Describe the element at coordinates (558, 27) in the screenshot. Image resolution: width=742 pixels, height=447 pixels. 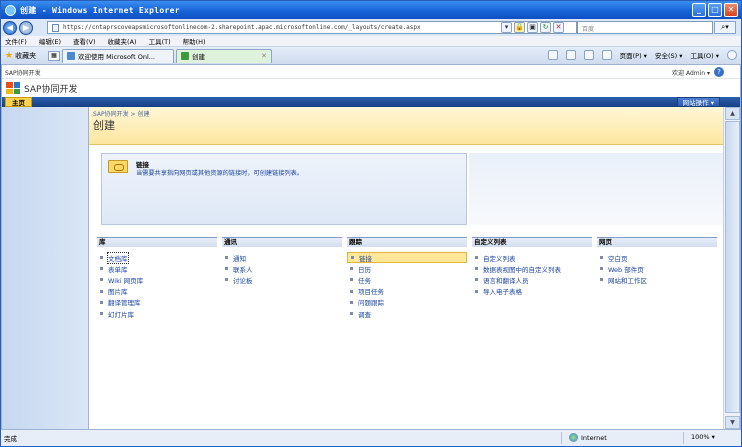
I see `stop-icon: ✕` at that location.